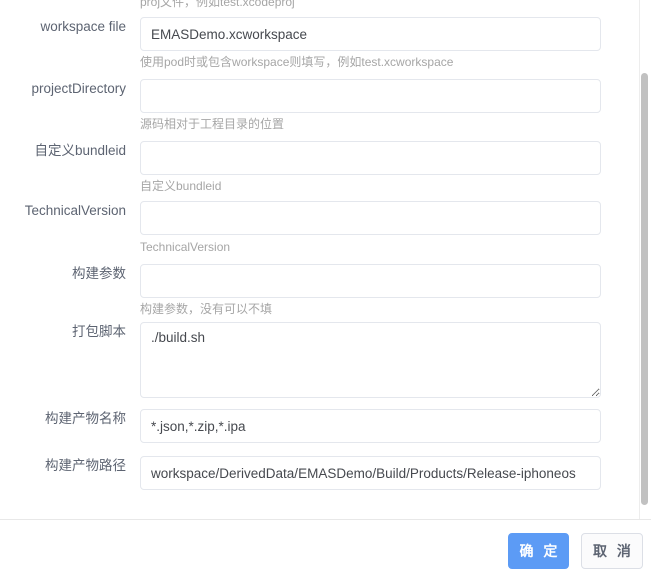 The width and height of the screenshot is (651, 574). I want to click on input-project-directory, so click(370, 96).